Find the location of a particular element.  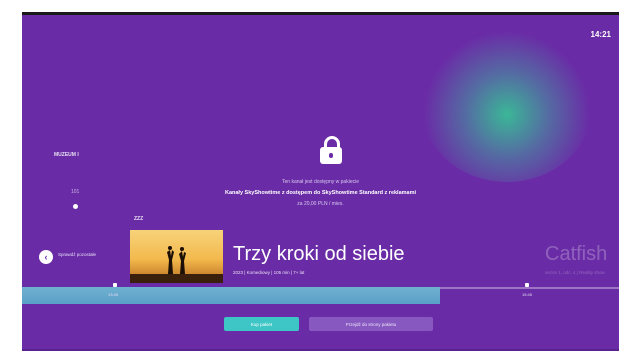

timeline-start-marker is located at coordinates (115, 285).